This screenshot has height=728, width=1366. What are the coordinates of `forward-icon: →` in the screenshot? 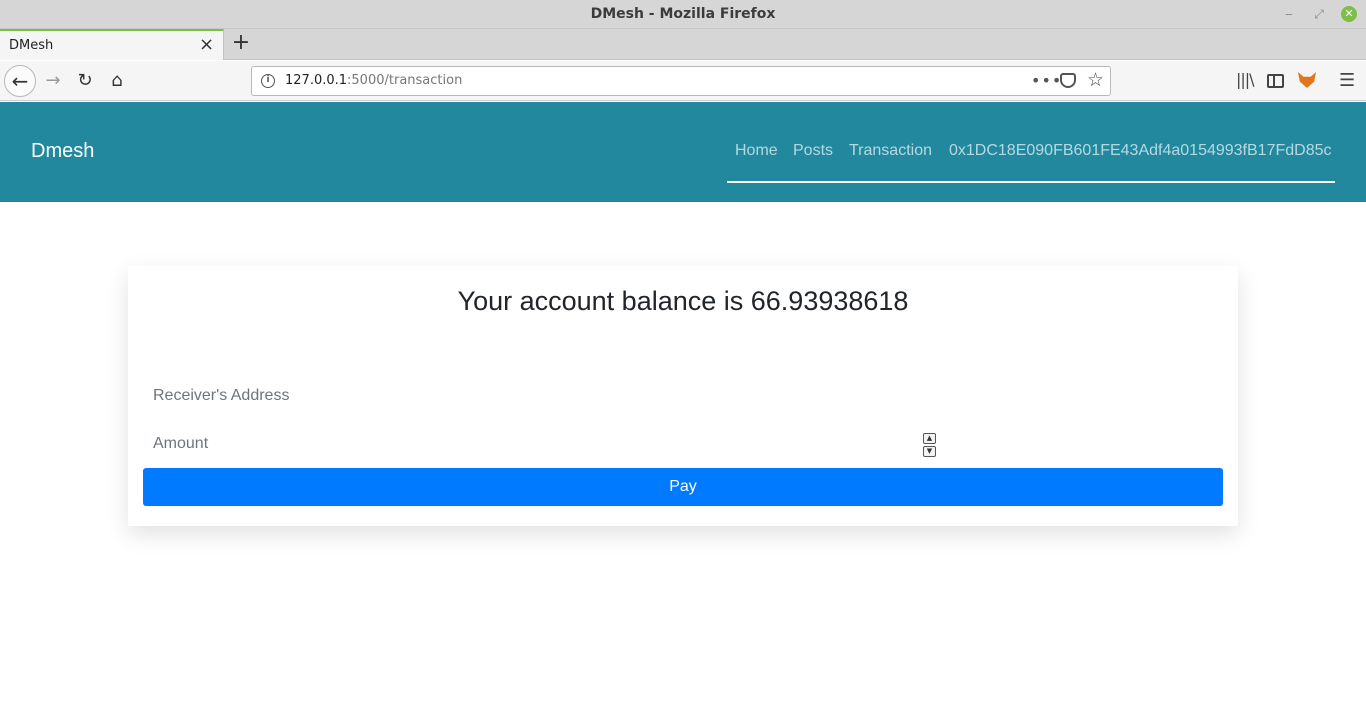 It's located at (53, 81).